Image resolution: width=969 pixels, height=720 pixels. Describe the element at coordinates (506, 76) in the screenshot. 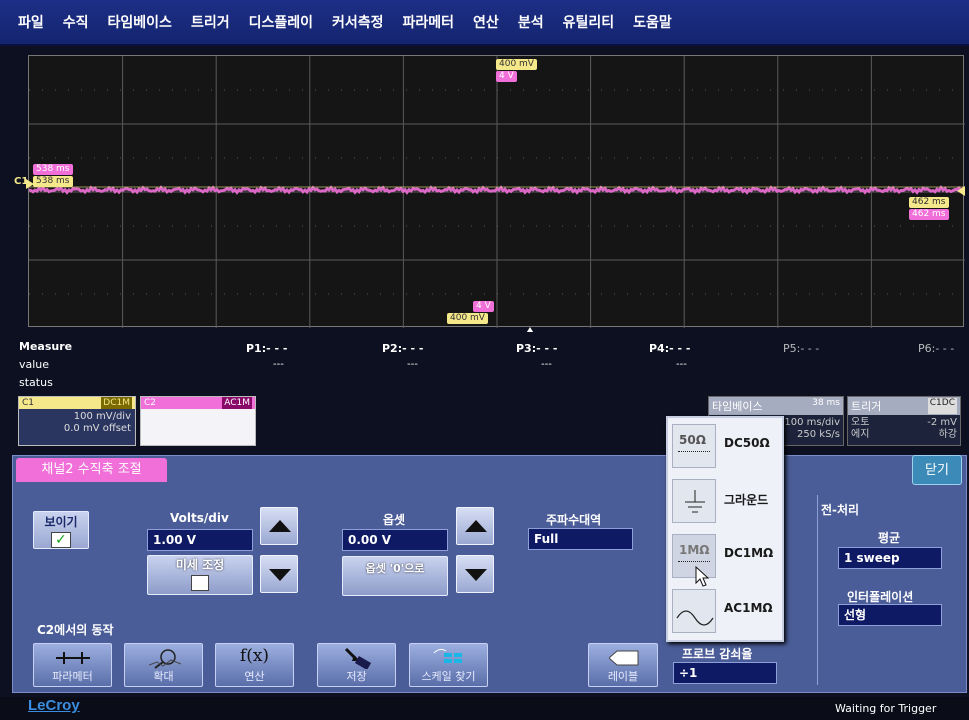

I see `top-trigger-tag: 4 V` at that location.